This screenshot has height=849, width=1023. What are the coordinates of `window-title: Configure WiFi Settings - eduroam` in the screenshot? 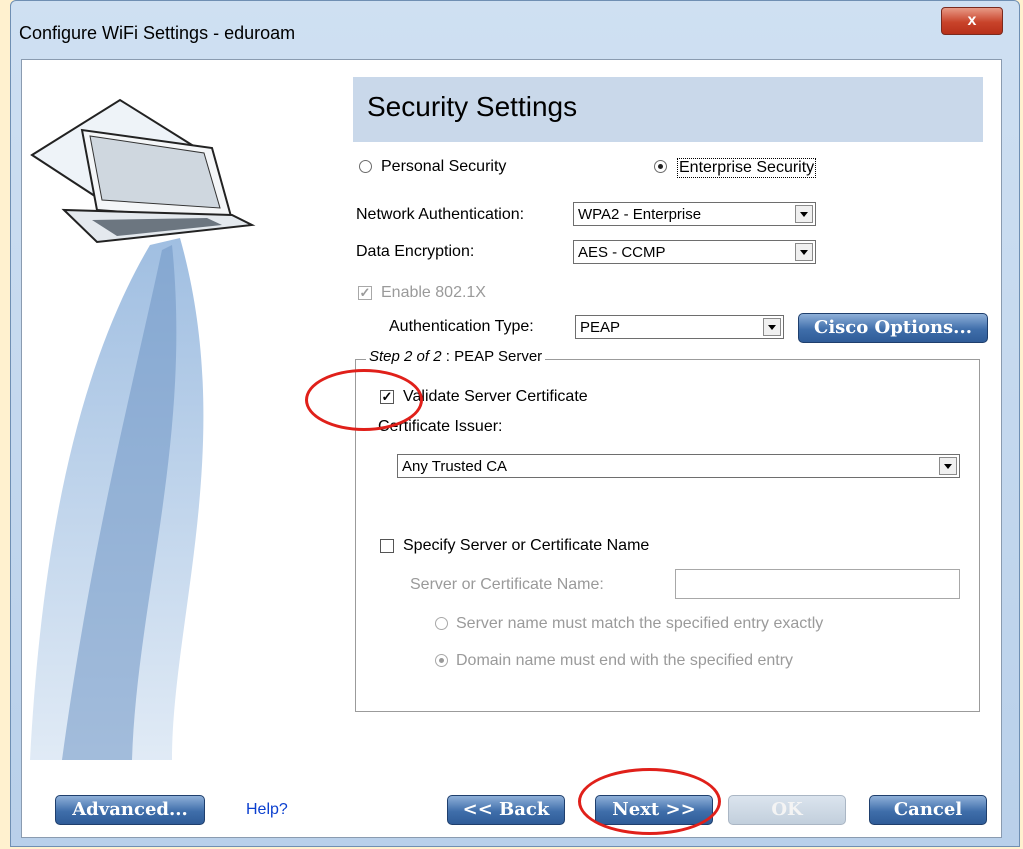 It's located at (157, 33).